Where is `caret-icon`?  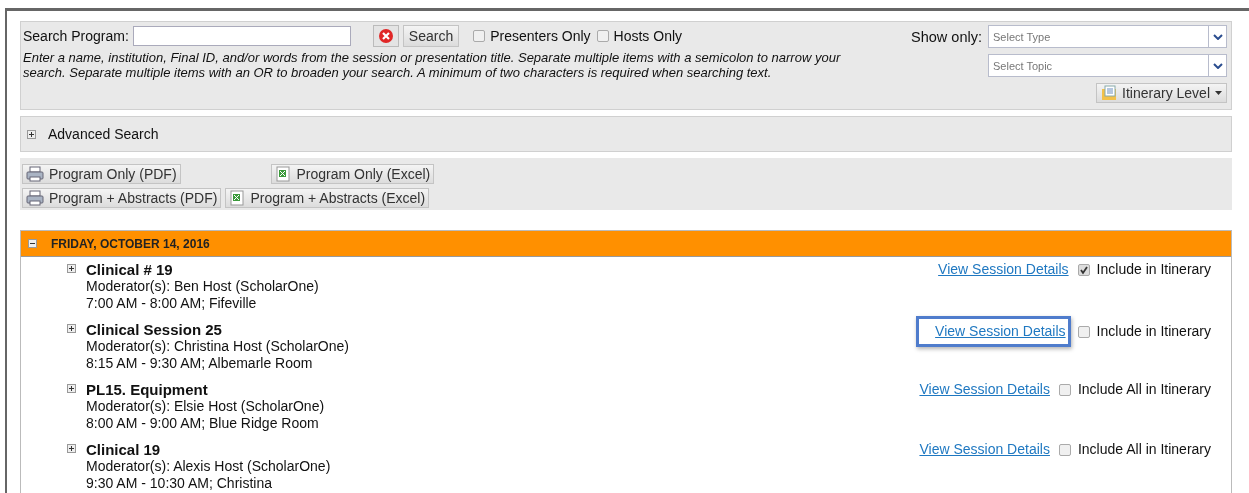
caret-icon is located at coordinates (1218, 93).